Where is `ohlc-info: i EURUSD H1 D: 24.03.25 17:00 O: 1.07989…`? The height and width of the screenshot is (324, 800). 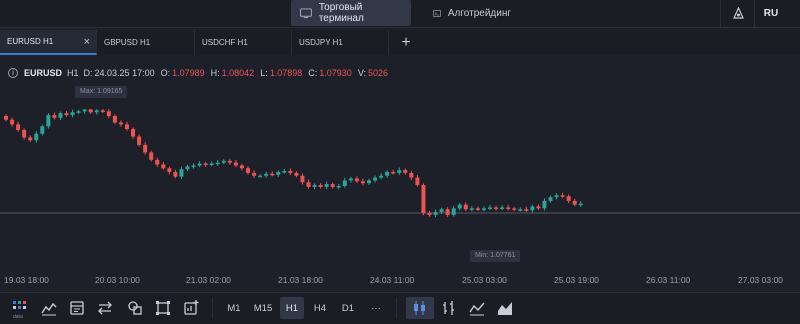
ohlc-info: i EURUSD H1 D: 24.03.25 17:00 O: 1.07989… is located at coordinates (201, 73).